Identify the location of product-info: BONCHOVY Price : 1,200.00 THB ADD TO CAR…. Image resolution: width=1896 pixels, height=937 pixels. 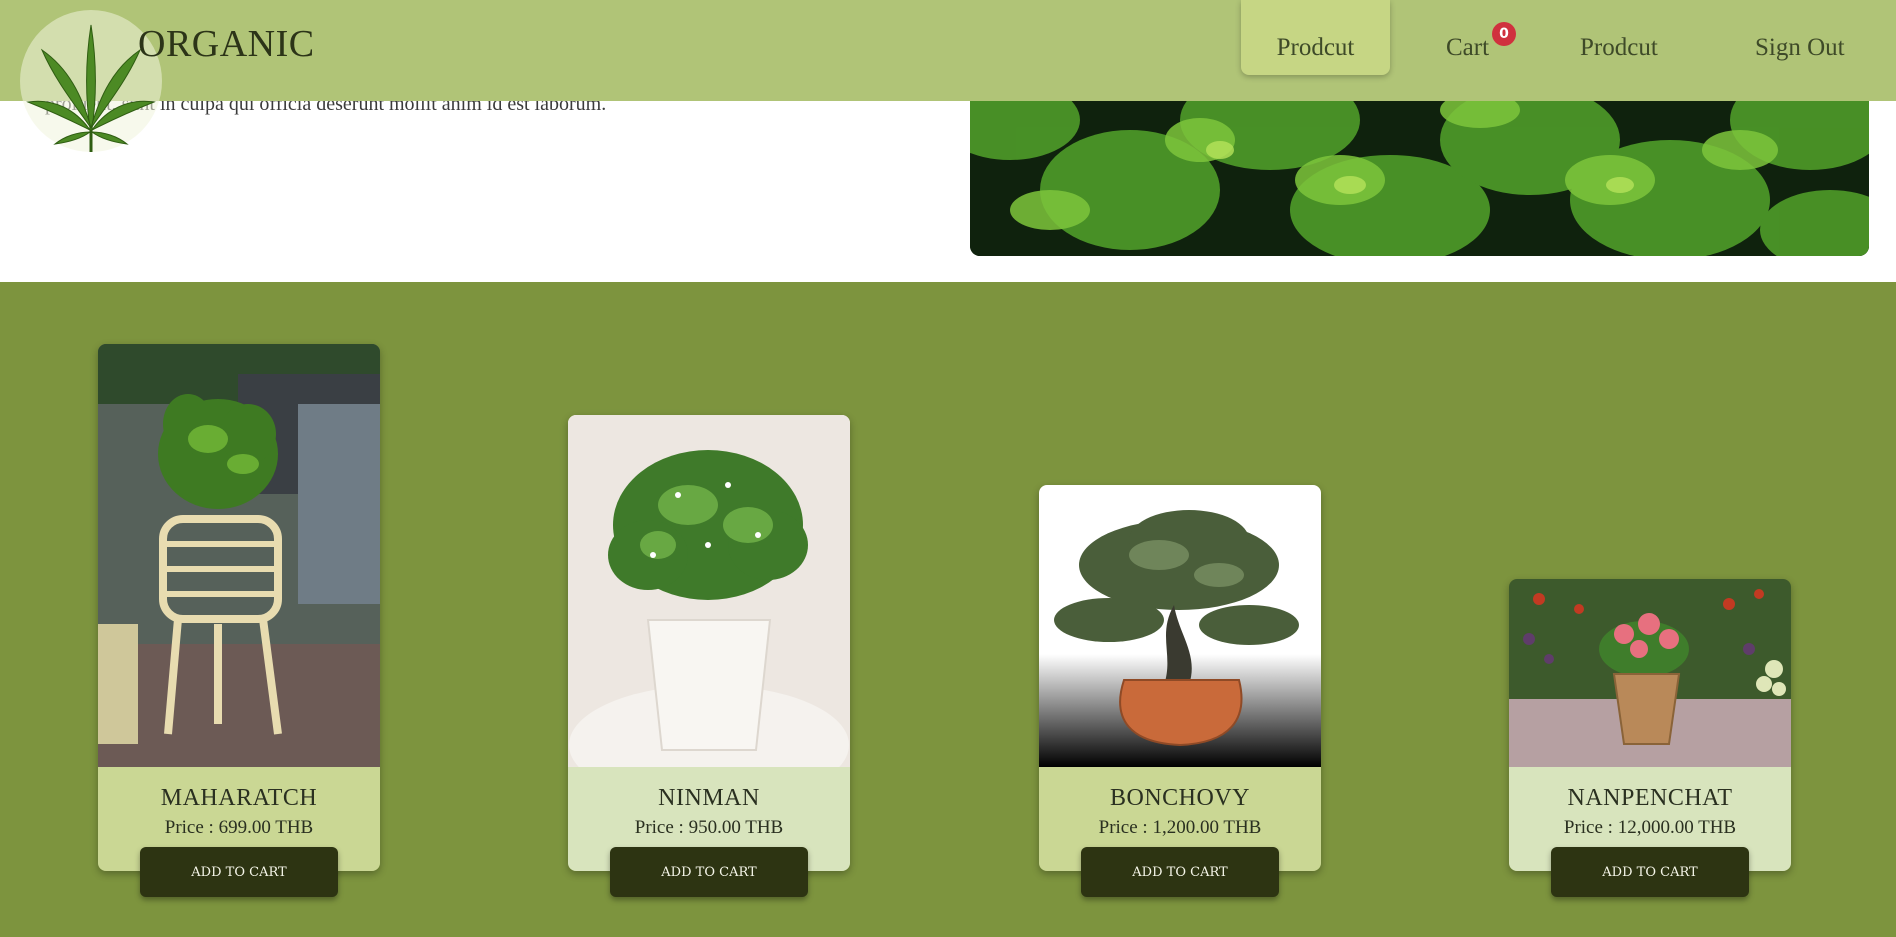
(1180, 832).